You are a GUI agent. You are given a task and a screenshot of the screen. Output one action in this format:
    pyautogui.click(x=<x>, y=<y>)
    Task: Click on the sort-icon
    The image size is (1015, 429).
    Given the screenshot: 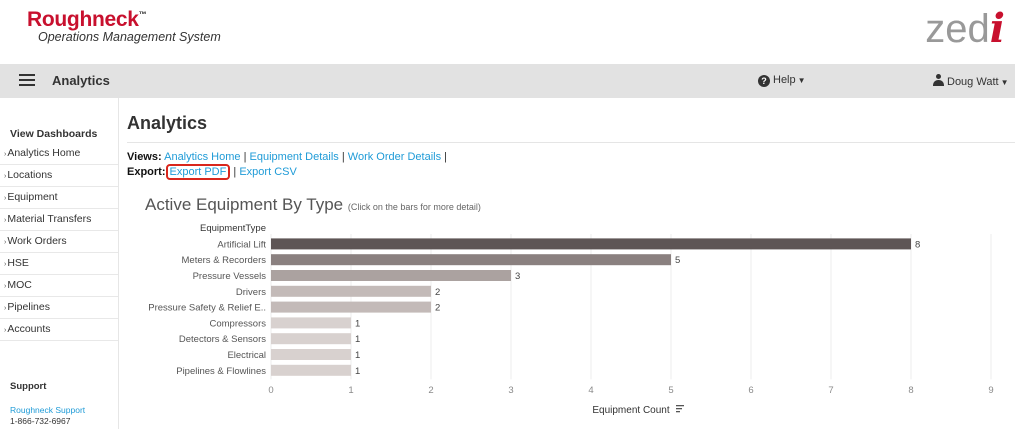 What is the action you would take?
    pyautogui.click(x=680, y=406)
    